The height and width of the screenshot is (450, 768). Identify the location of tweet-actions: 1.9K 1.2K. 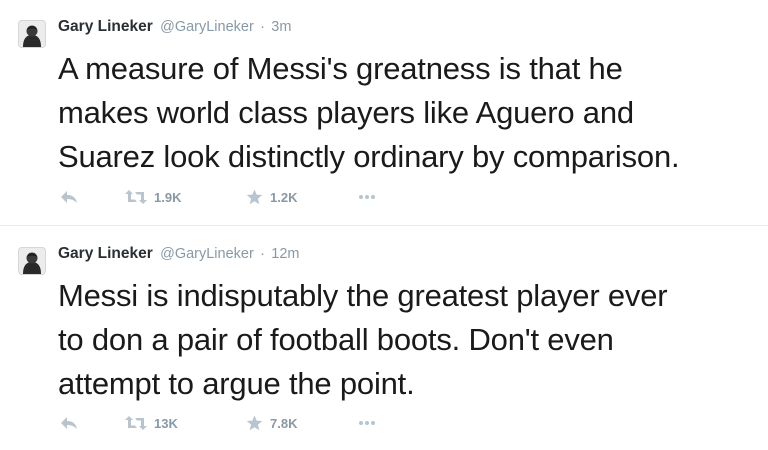
(310, 197).